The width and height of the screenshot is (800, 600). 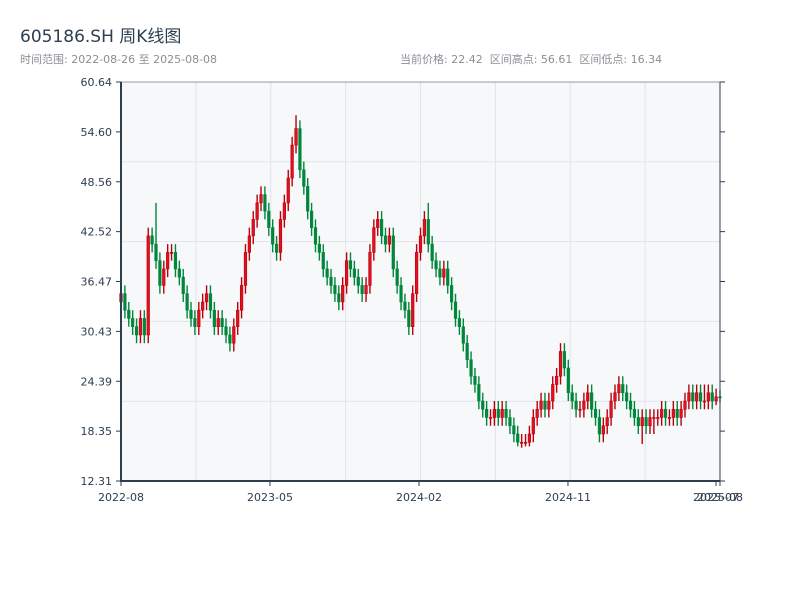 I want to click on x-tick-label: 2025-08, so click(x=720, y=497).